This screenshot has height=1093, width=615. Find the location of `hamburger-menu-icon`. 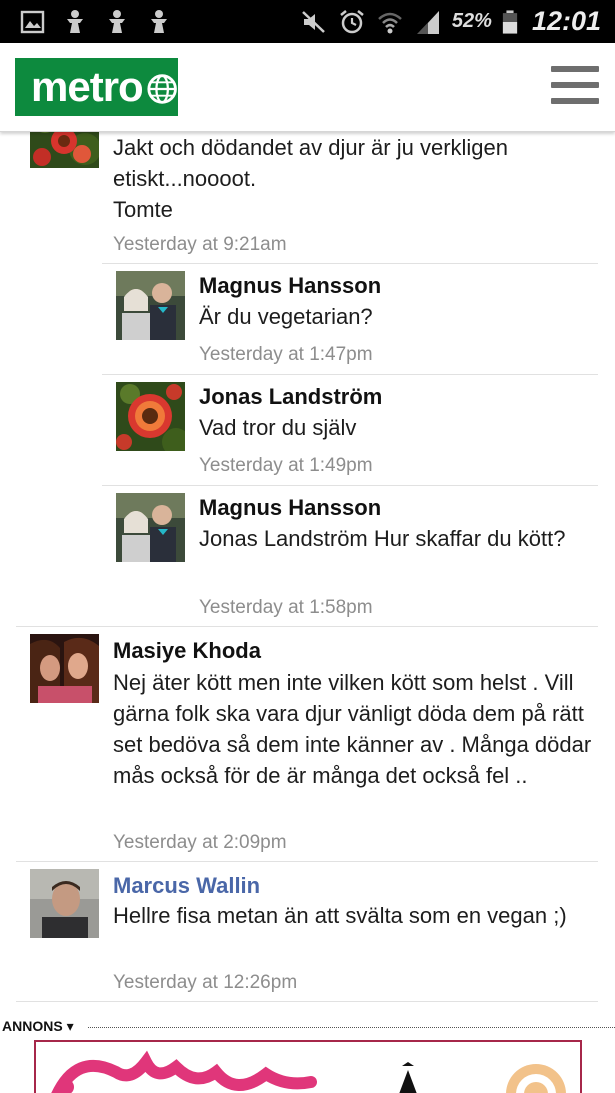

hamburger-menu-icon is located at coordinates (575, 86).